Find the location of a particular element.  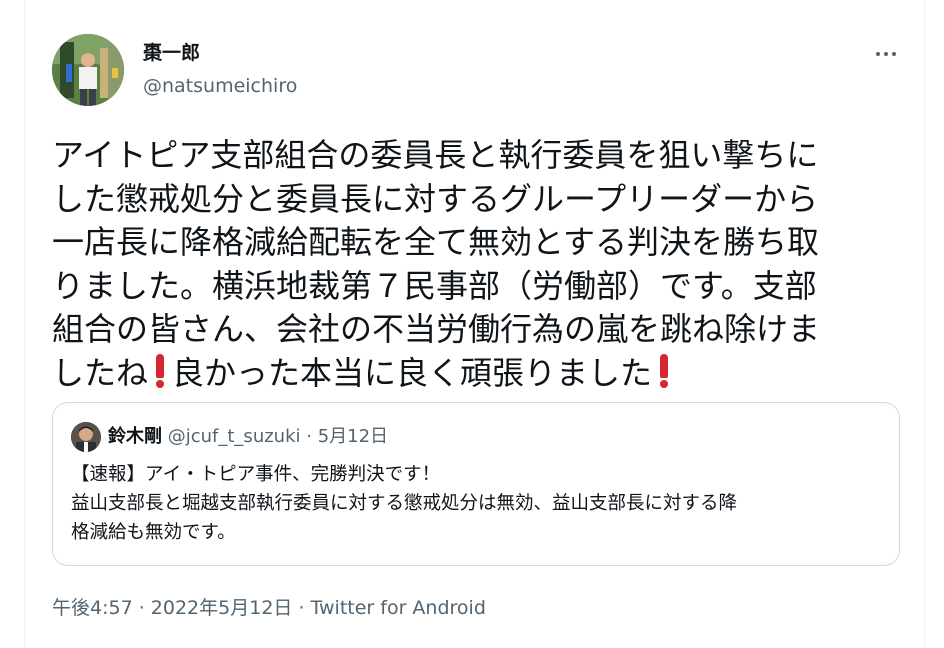

quoted-tweet-header: 鈴木剛 @jcuf_t_suzuki · 5月12日 is located at coordinates (248, 437).